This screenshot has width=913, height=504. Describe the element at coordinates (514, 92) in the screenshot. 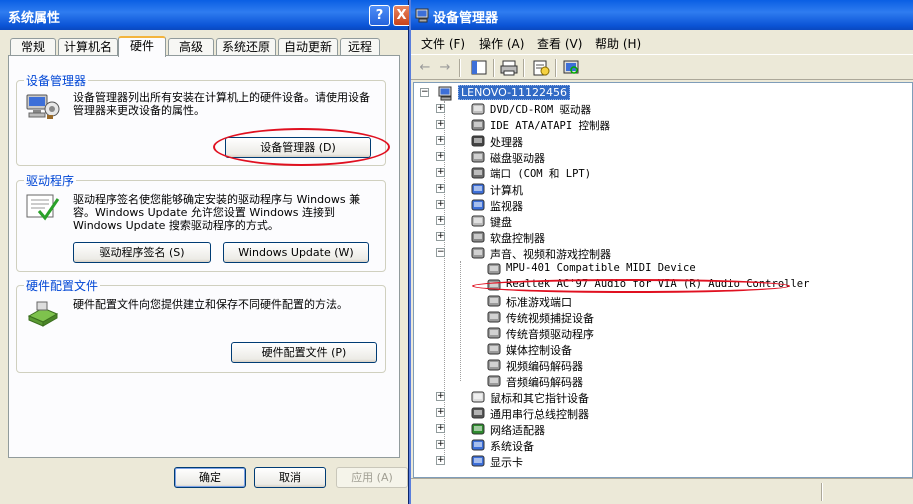

I see `root-computer-label: LENOVO-11122456` at that location.